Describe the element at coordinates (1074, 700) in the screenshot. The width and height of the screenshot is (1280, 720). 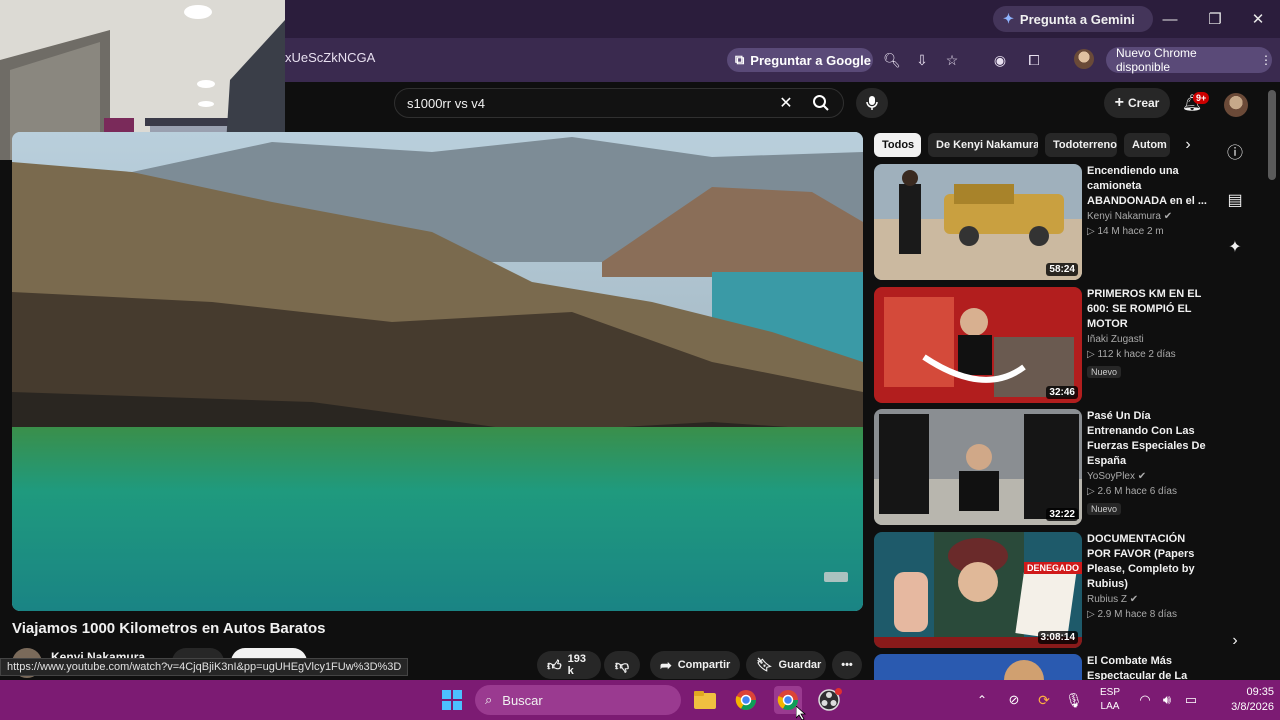
I see `microphone-icon: 🎙︎` at that location.